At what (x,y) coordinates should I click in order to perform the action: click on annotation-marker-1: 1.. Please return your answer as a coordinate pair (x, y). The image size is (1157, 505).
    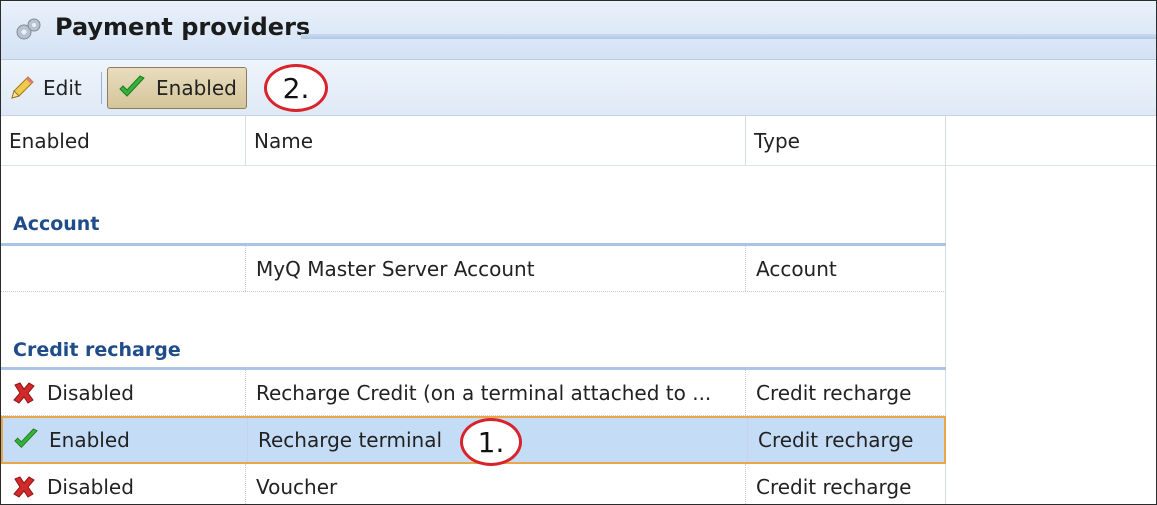
    Looking at the image, I should click on (491, 442).